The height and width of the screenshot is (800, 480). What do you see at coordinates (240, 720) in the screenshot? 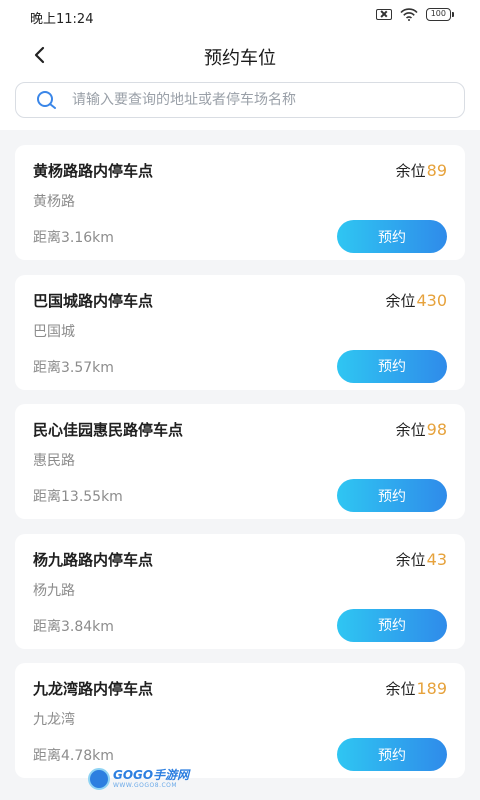
I see `parking-card: 九龙湾路内停车点 九龙湾 距离4.78km 余位 189 预约` at bounding box center [240, 720].